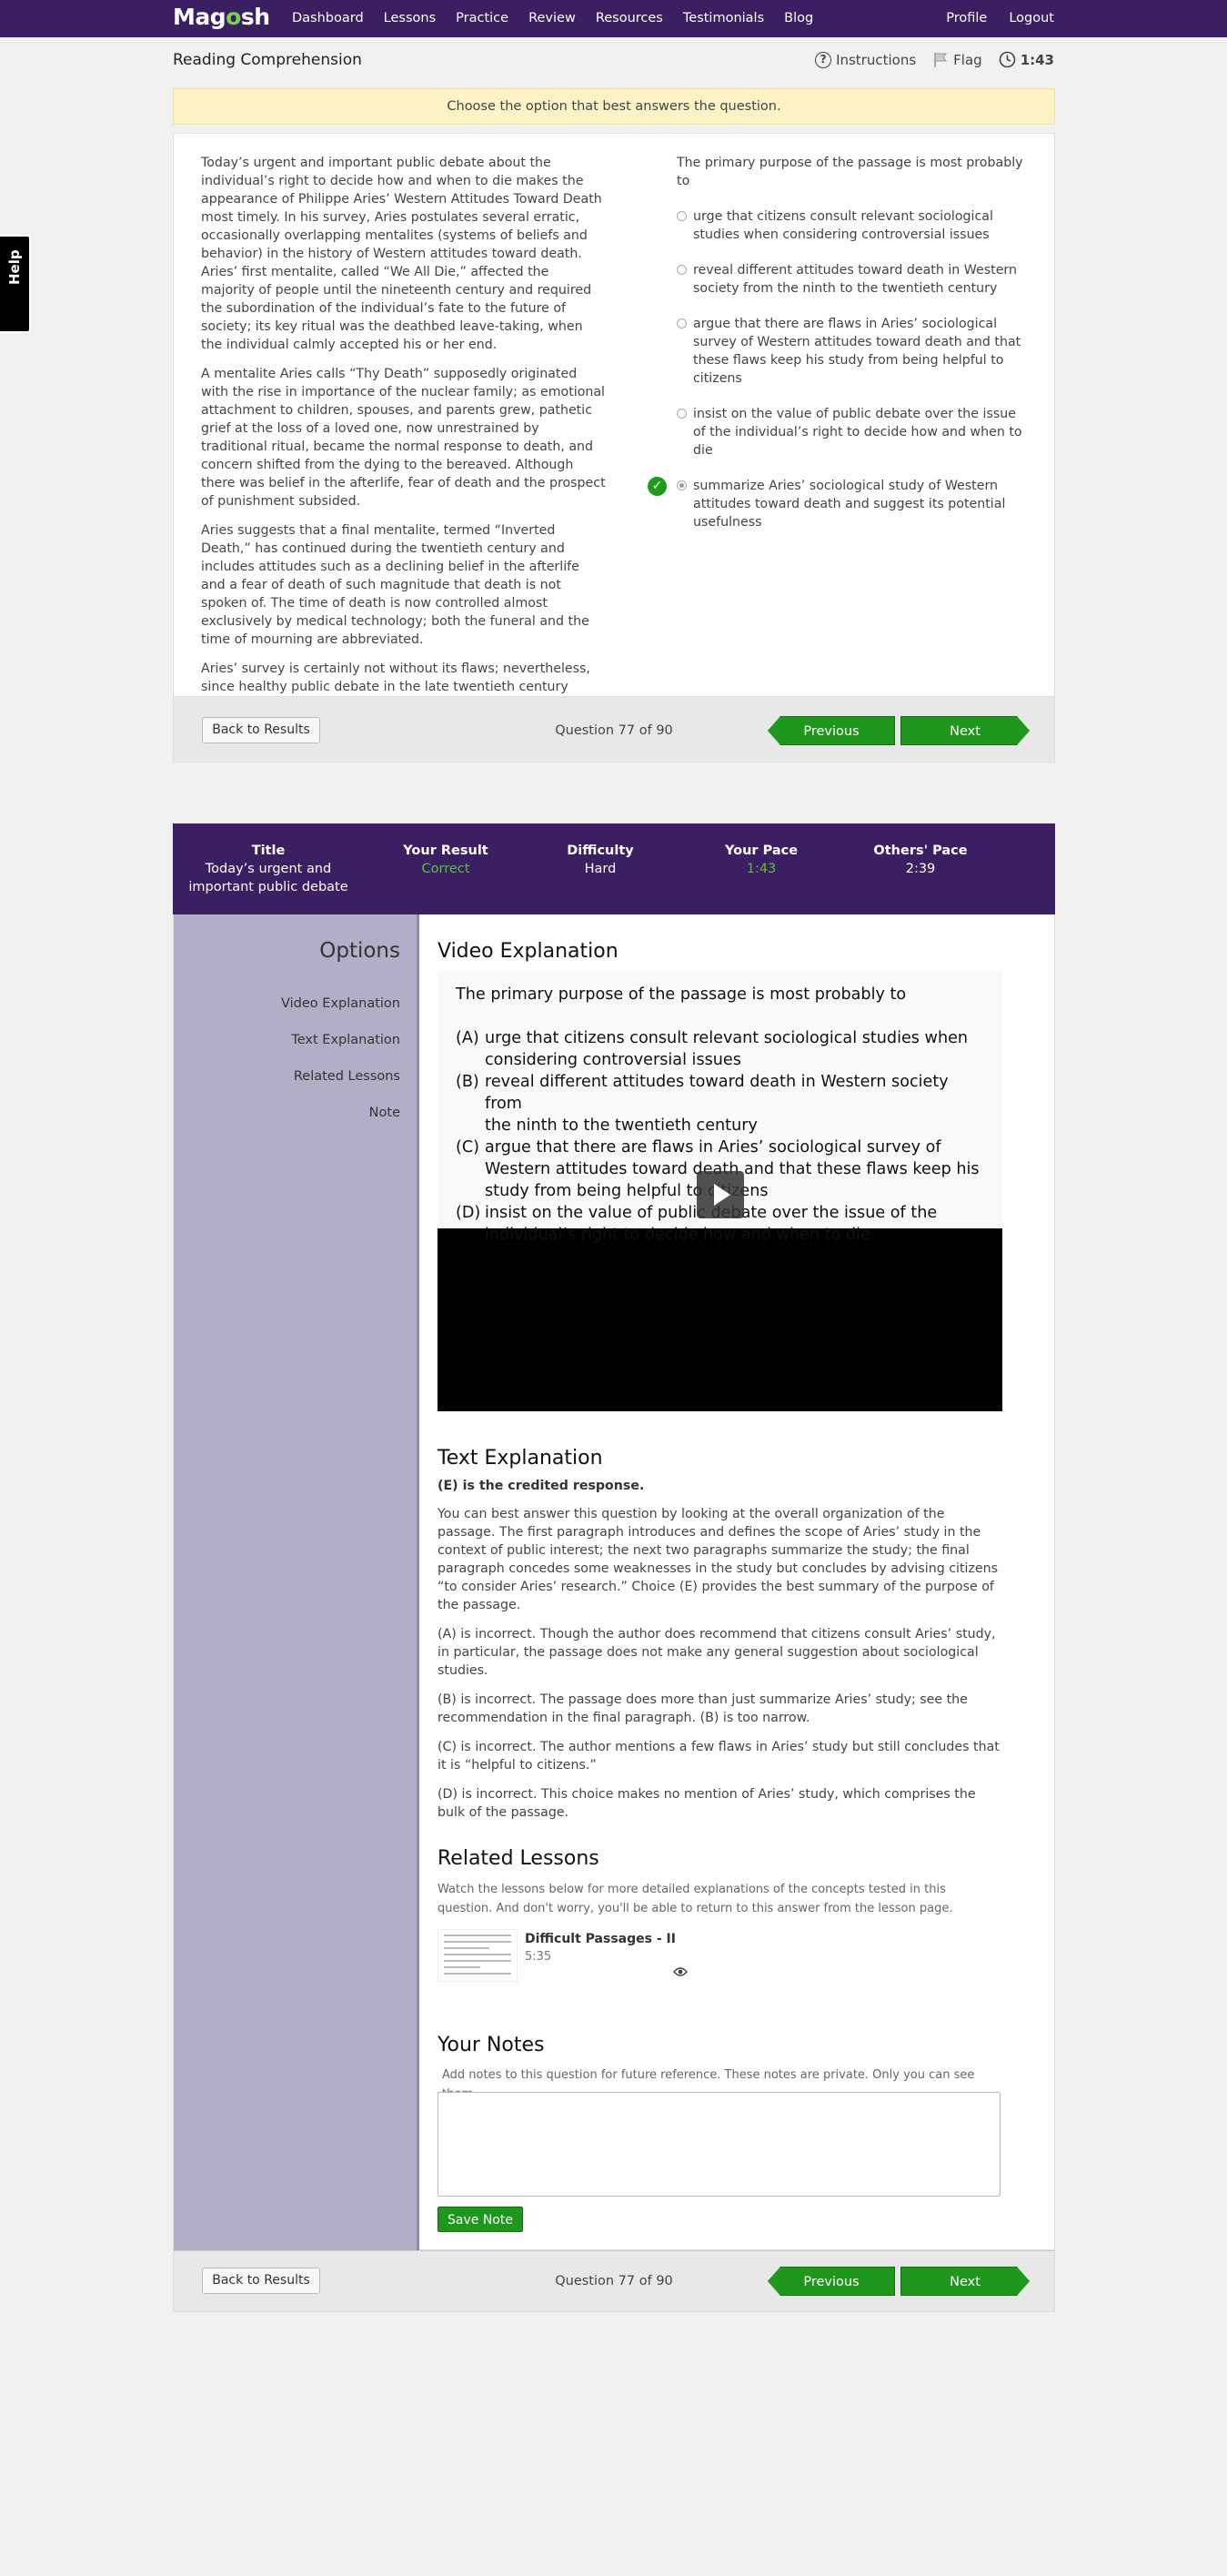 Image resolution: width=1227 pixels, height=2576 pixels. What do you see at coordinates (520, 1458) in the screenshot?
I see `text-explanation-heading: Text Explanation` at bounding box center [520, 1458].